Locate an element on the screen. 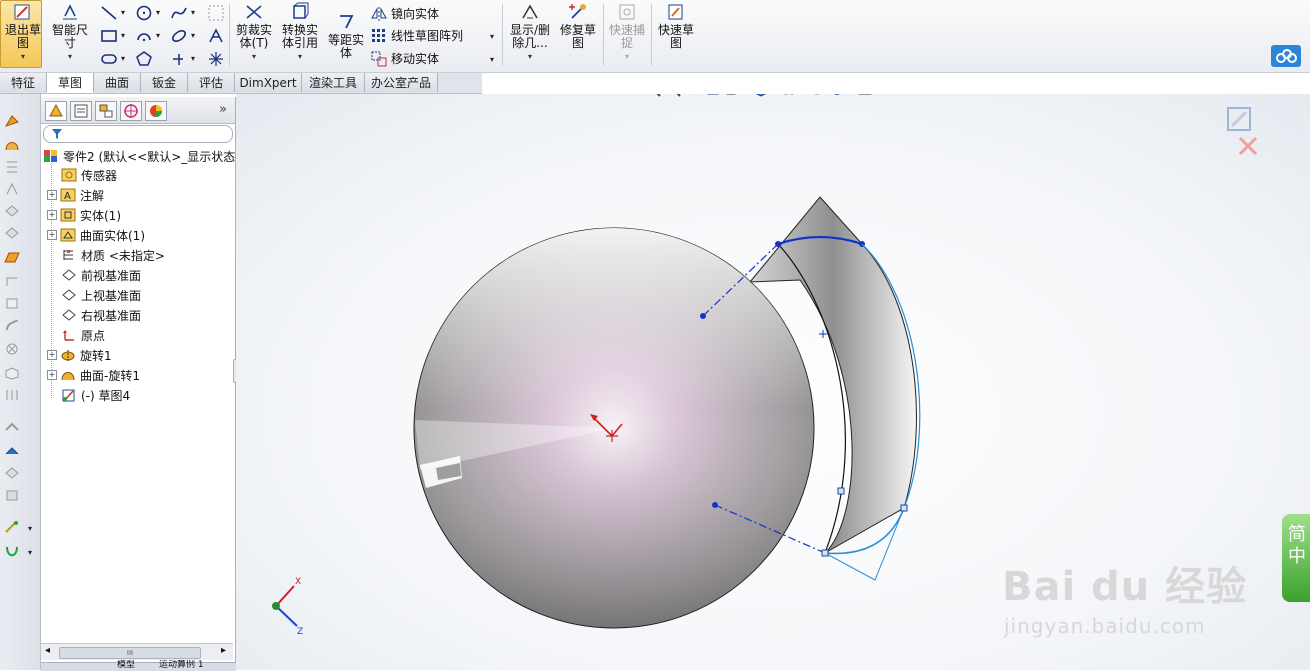 The height and width of the screenshot is (671, 1310). replace-face-icon is located at coordinates (12, 495).